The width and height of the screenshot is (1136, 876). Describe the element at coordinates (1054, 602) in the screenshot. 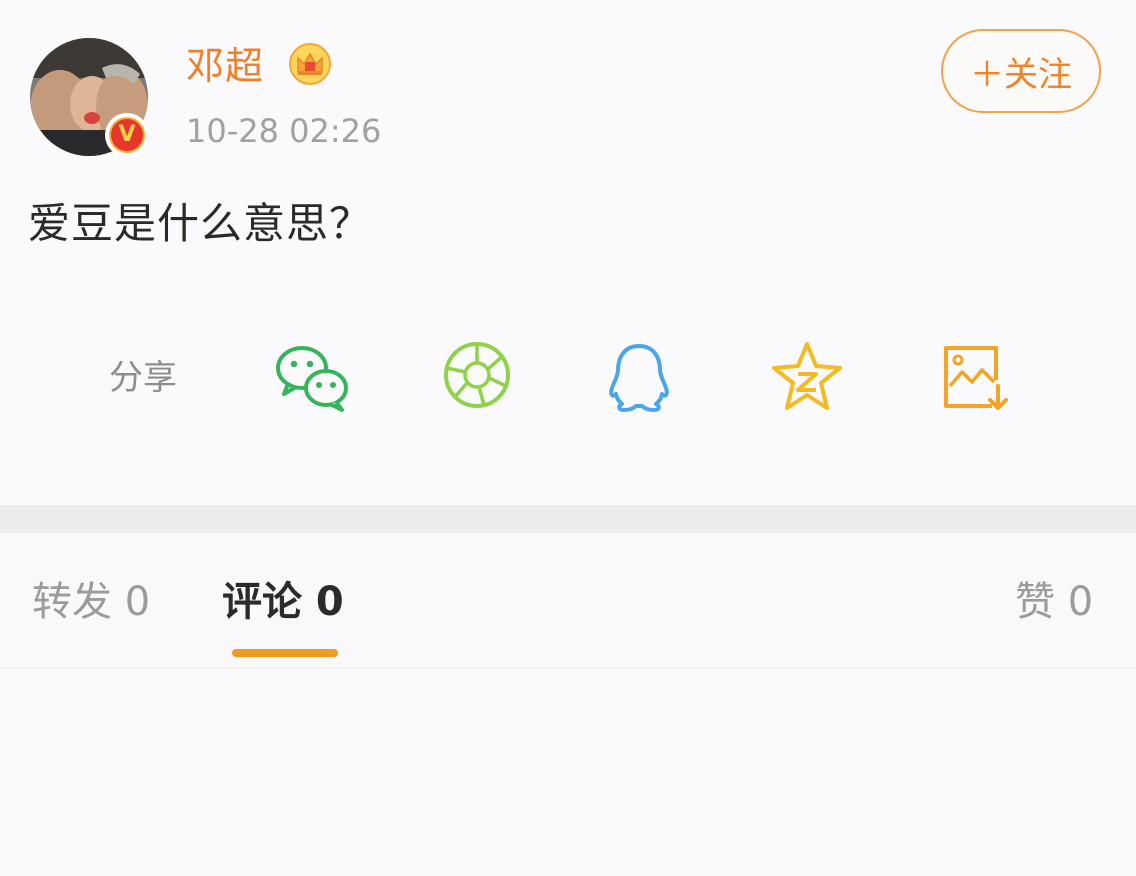

I see `tab-like: 赞 0` at that location.